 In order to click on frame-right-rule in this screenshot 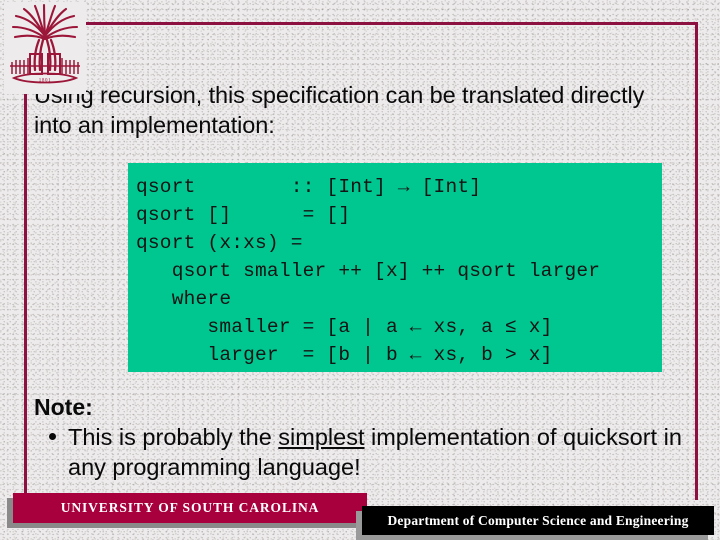, I will do `click(696, 261)`.